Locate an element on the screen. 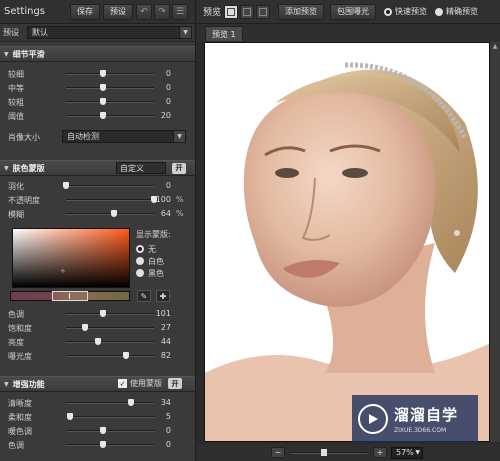  slider-row: 色调 101 is located at coordinates (97, 314).